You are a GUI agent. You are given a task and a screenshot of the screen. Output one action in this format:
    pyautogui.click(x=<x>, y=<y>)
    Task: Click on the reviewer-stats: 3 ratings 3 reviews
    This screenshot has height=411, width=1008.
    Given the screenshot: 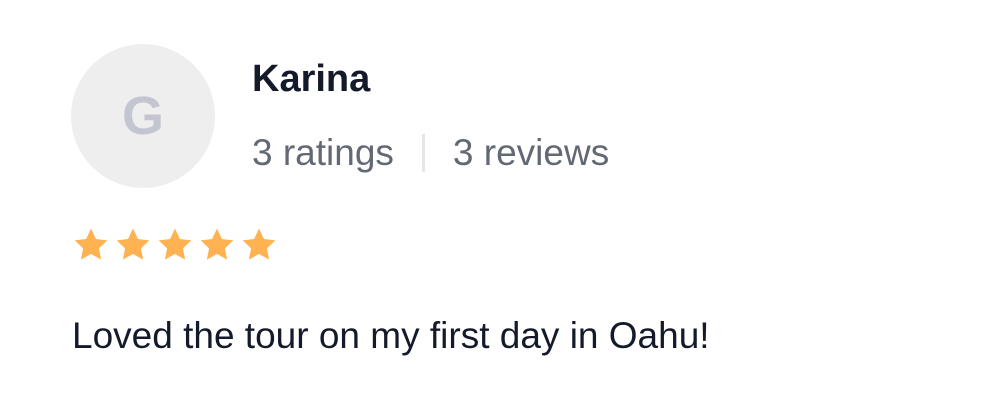 What is the action you would take?
    pyautogui.click(x=430, y=153)
    